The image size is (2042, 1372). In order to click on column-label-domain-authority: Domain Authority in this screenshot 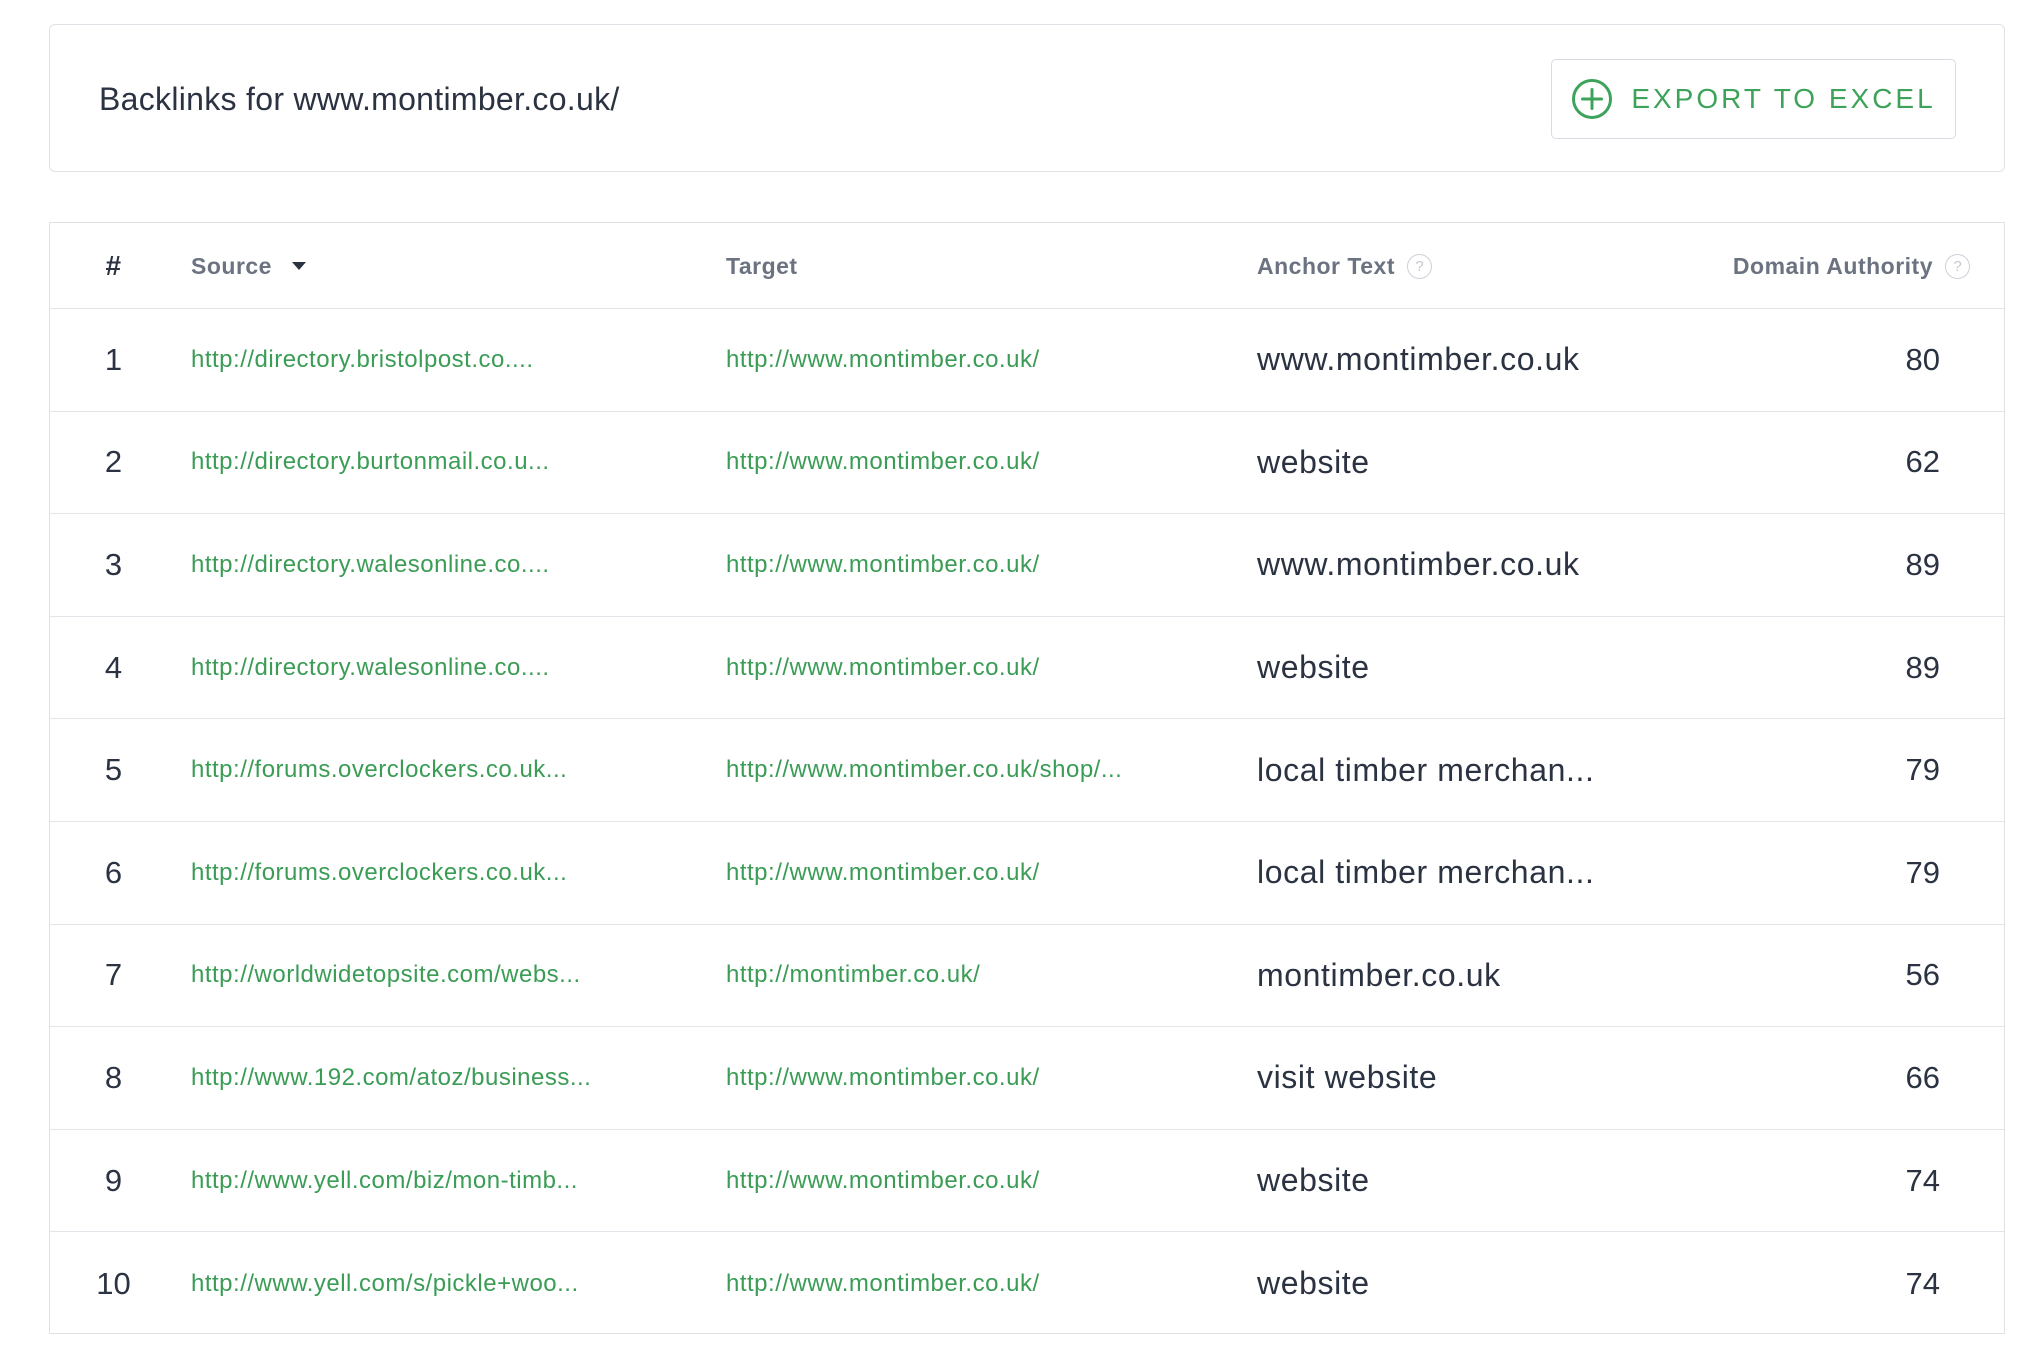, I will do `click(1832, 265)`.